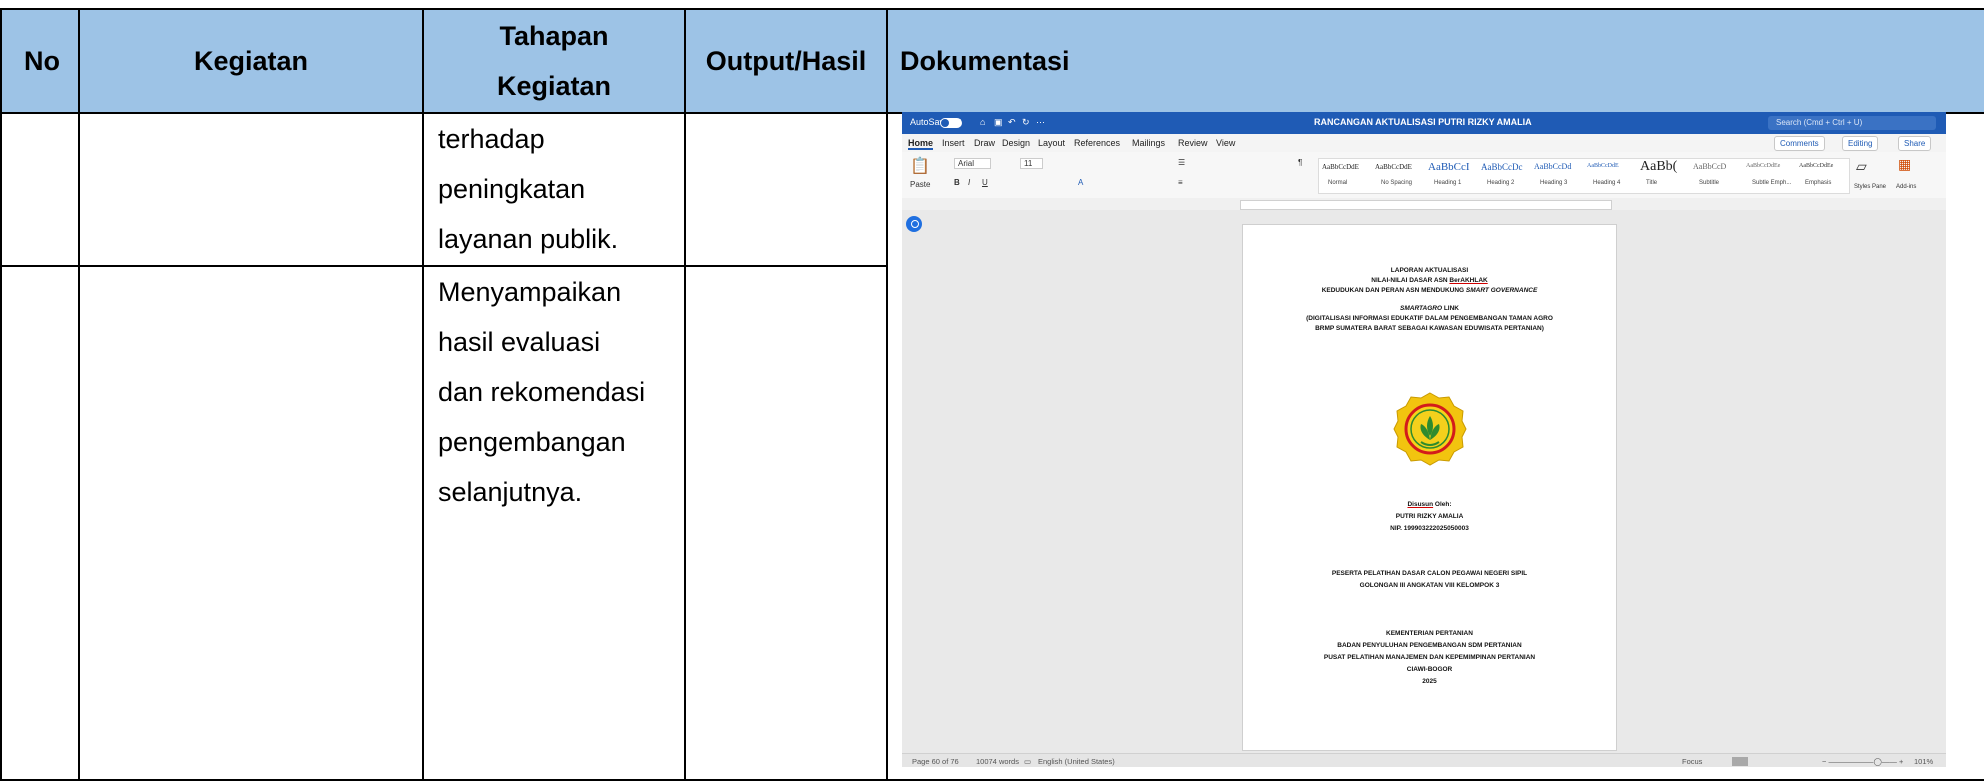 The width and height of the screenshot is (1984, 781). I want to click on cell-tahapan: terhadap peningkatan layanan publik., so click(554, 189).